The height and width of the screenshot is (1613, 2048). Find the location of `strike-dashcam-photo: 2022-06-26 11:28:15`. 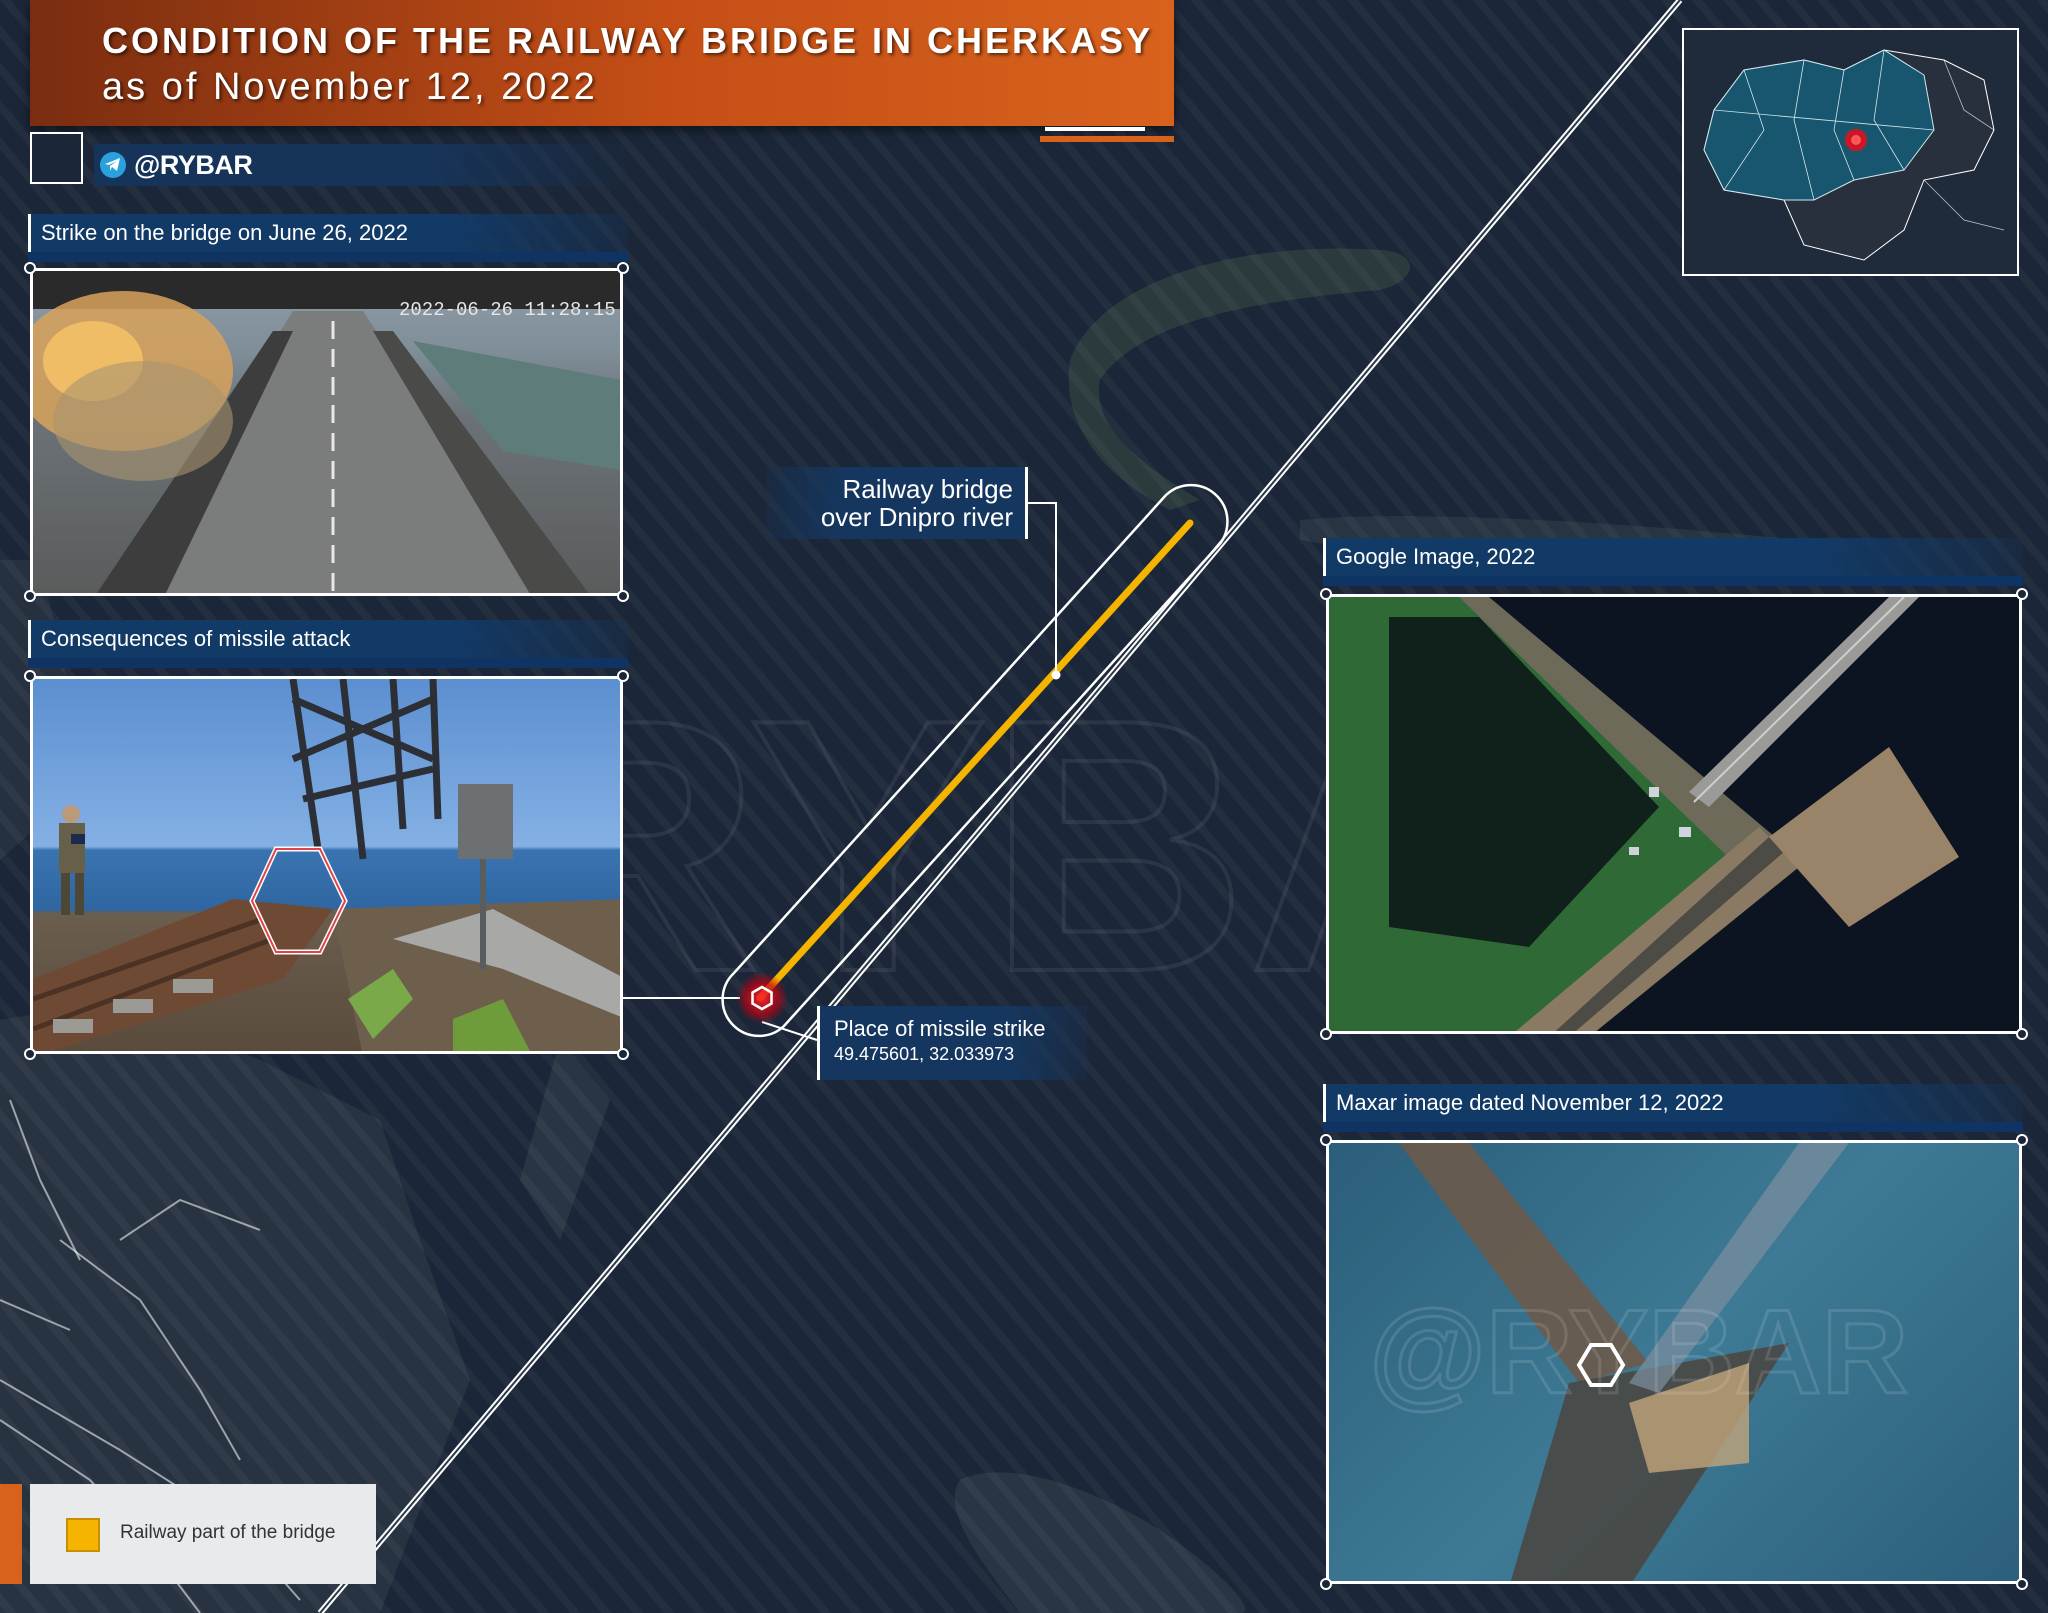

strike-dashcam-photo: 2022-06-26 11:28:15 is located at coordinates (326, 432).